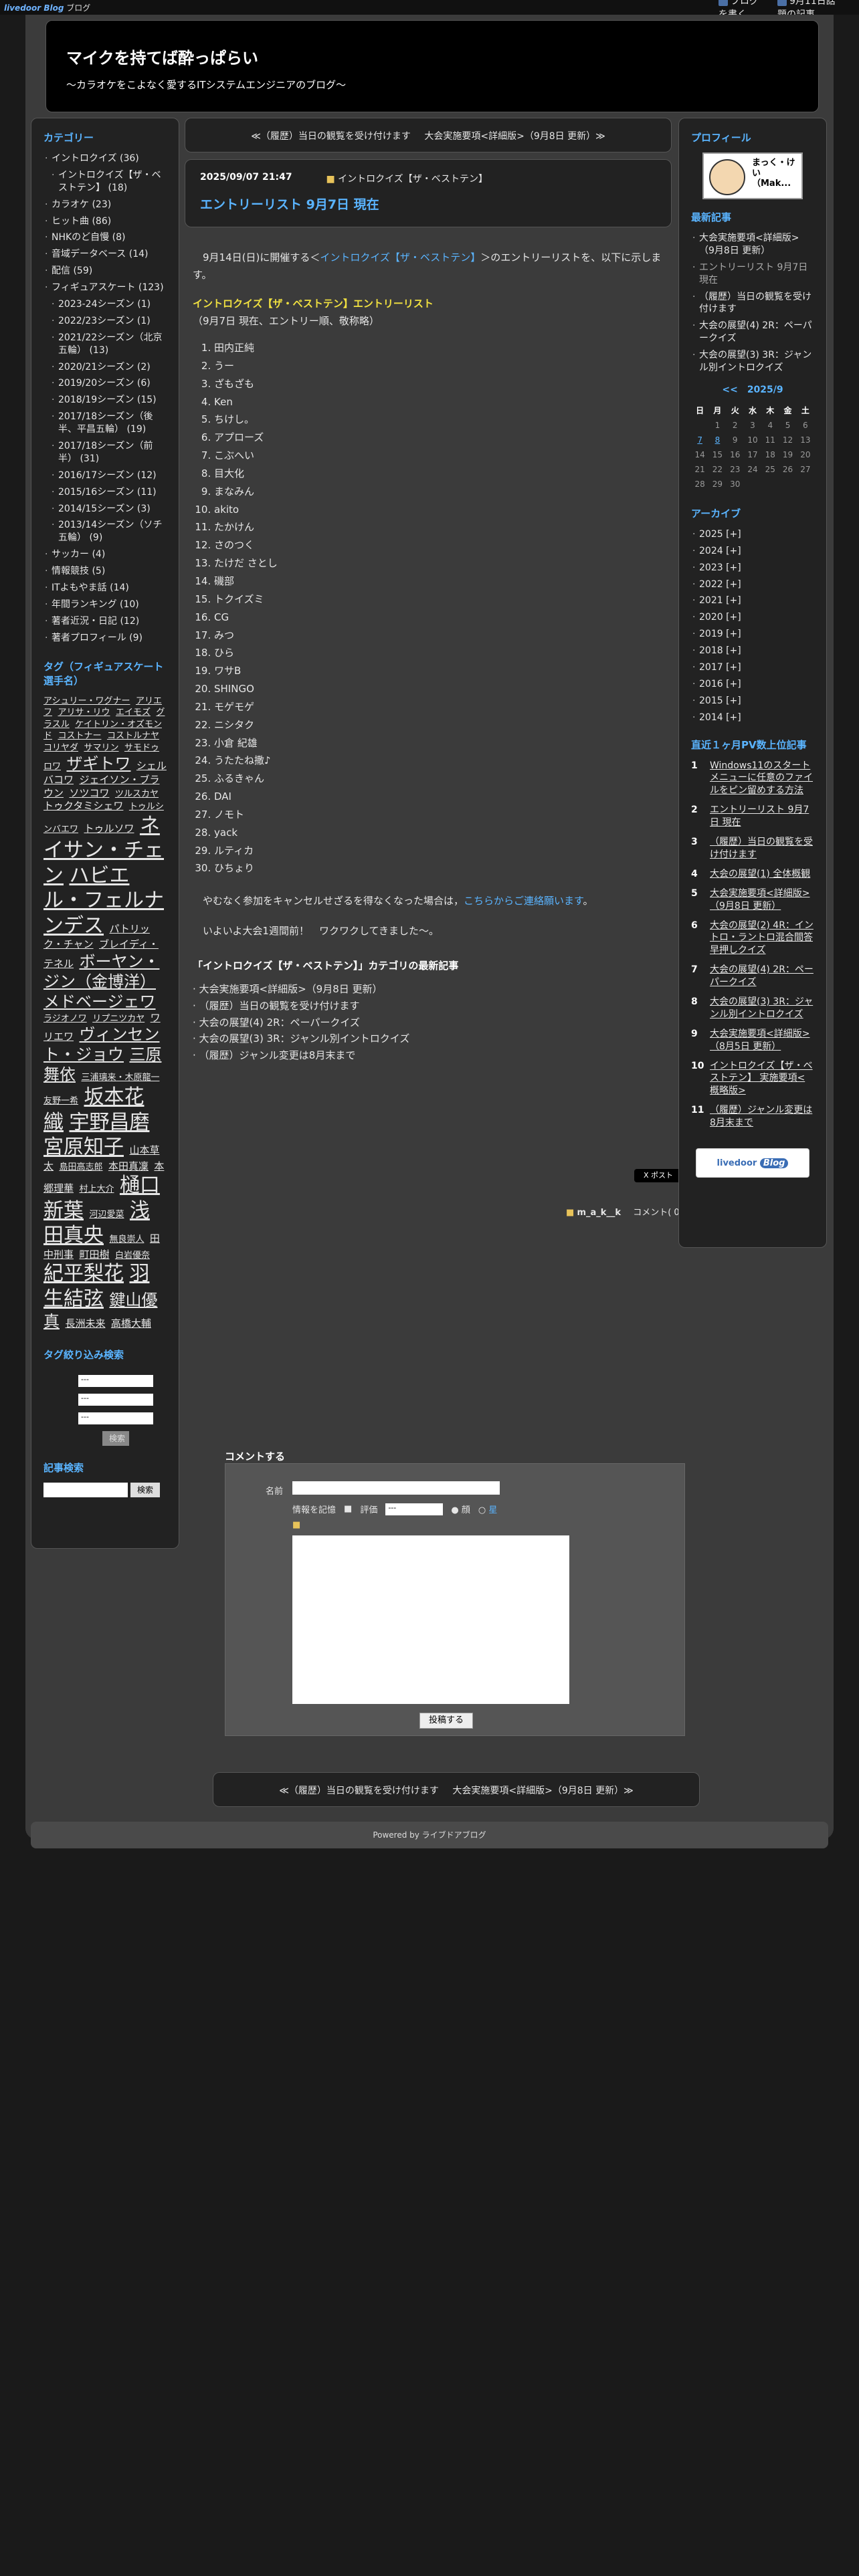 This screenshot has width=859, height=2576. I want to click on tag-link: ツルスカヤ, so click(137, 794).